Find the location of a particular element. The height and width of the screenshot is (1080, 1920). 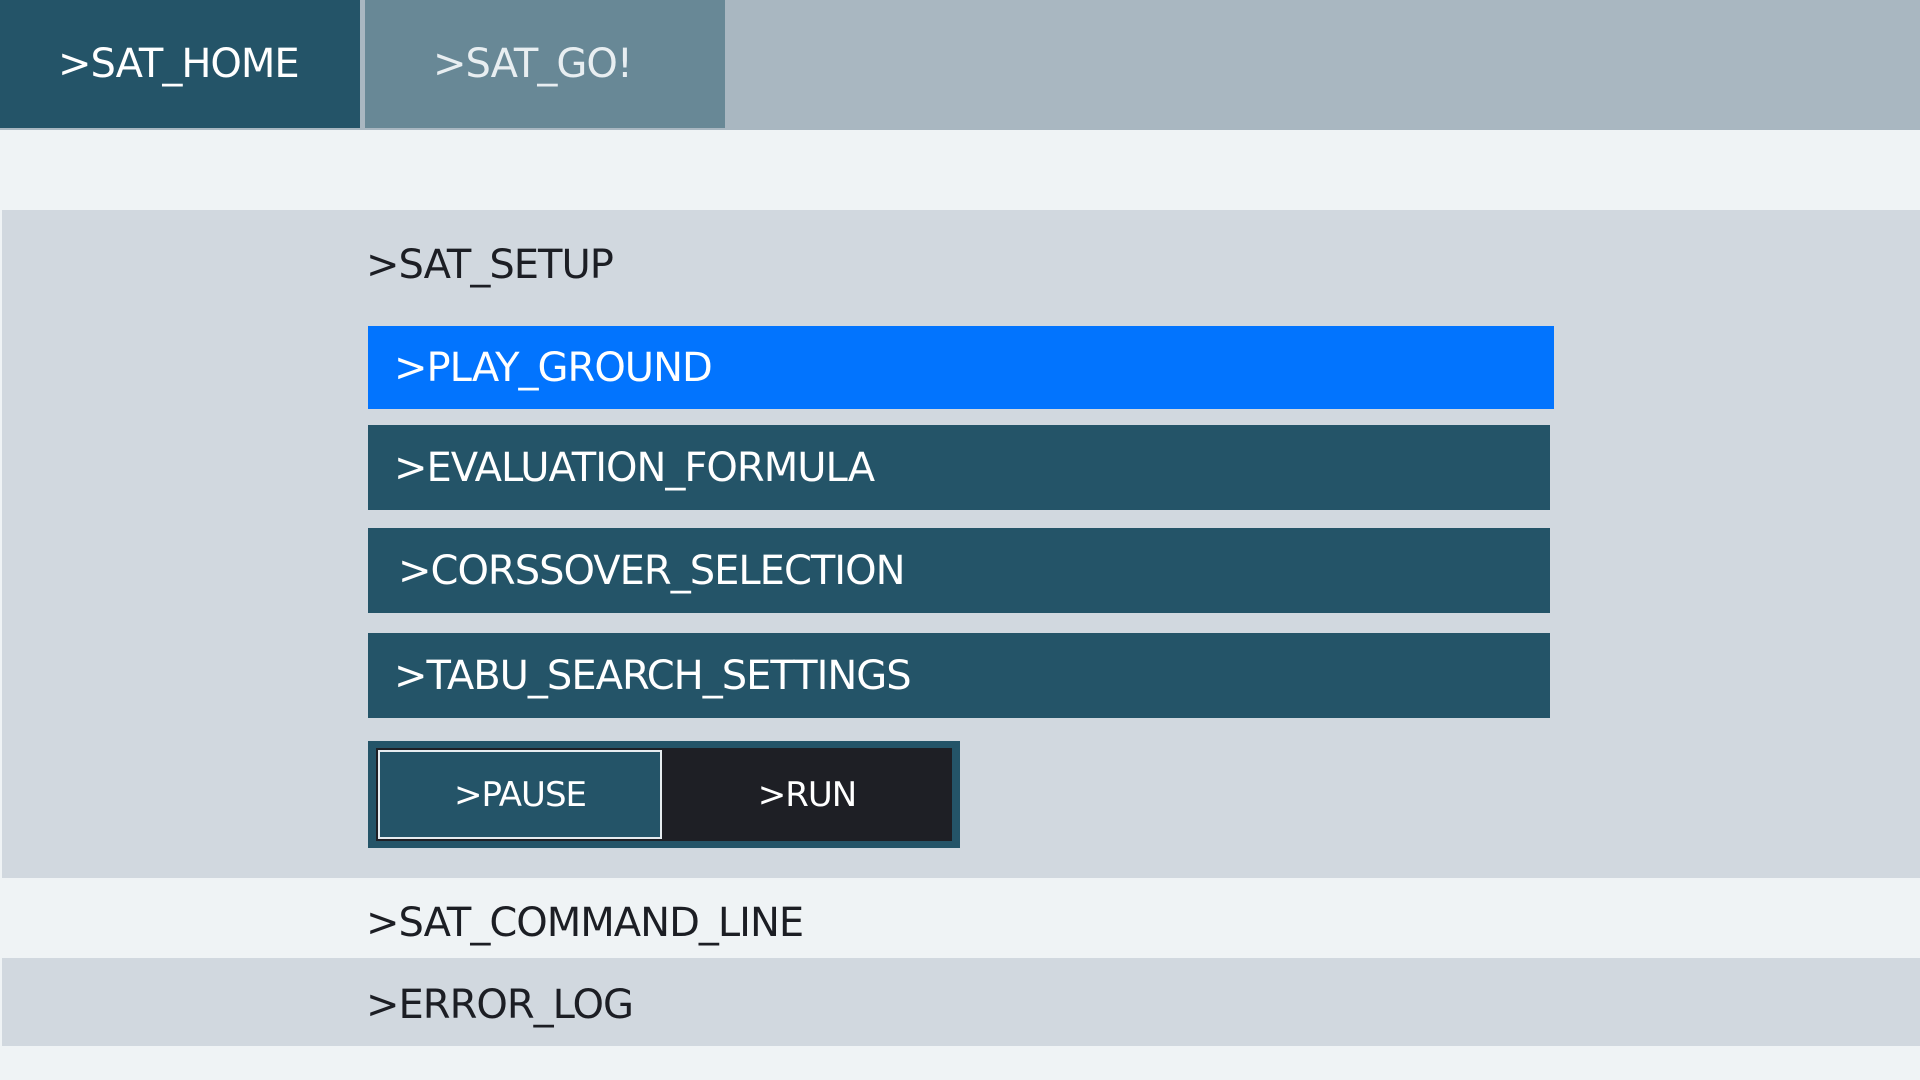

tab-sat-home: >SAT_HOME is located at coordinates (180, 64).